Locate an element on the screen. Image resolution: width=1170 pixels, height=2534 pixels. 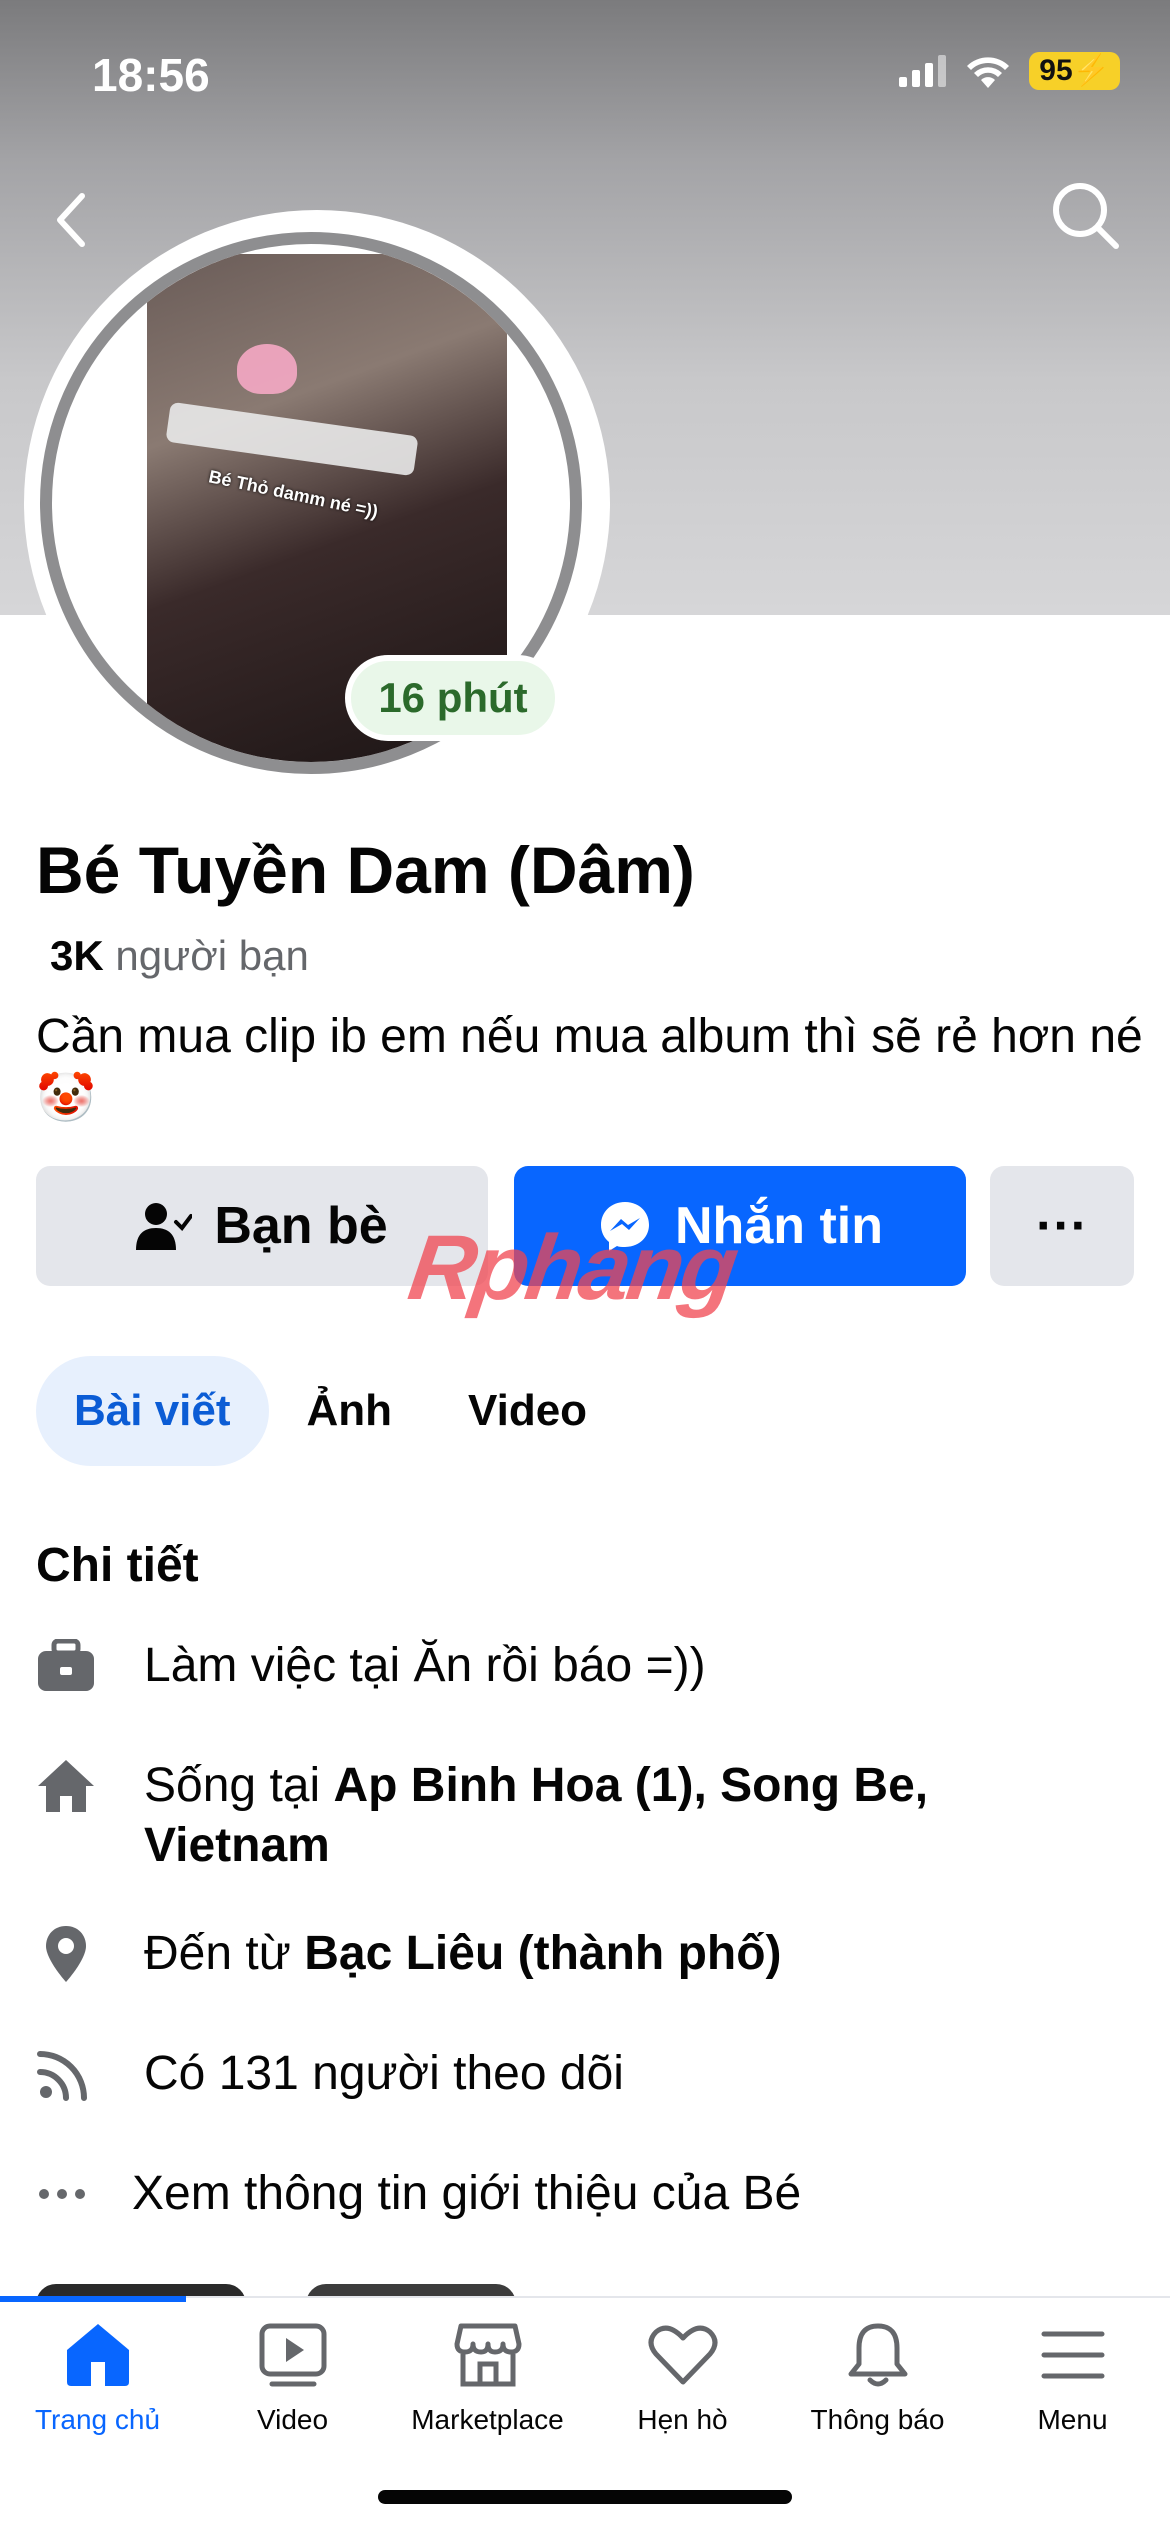
home-icon is located at coordinates (97, 2355).